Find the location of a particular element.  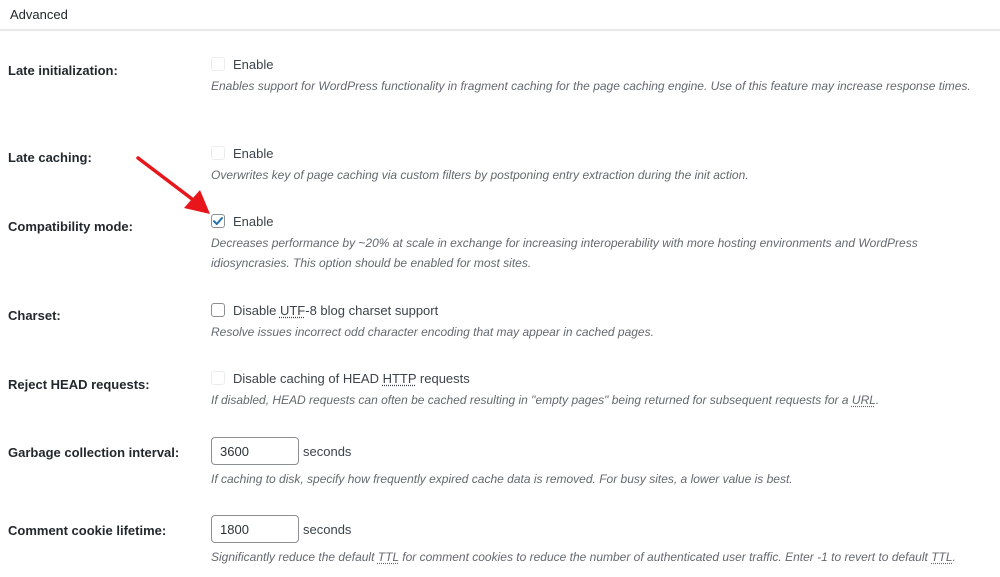

setting-label: Late initialization: is located at coordinates (63, 70).